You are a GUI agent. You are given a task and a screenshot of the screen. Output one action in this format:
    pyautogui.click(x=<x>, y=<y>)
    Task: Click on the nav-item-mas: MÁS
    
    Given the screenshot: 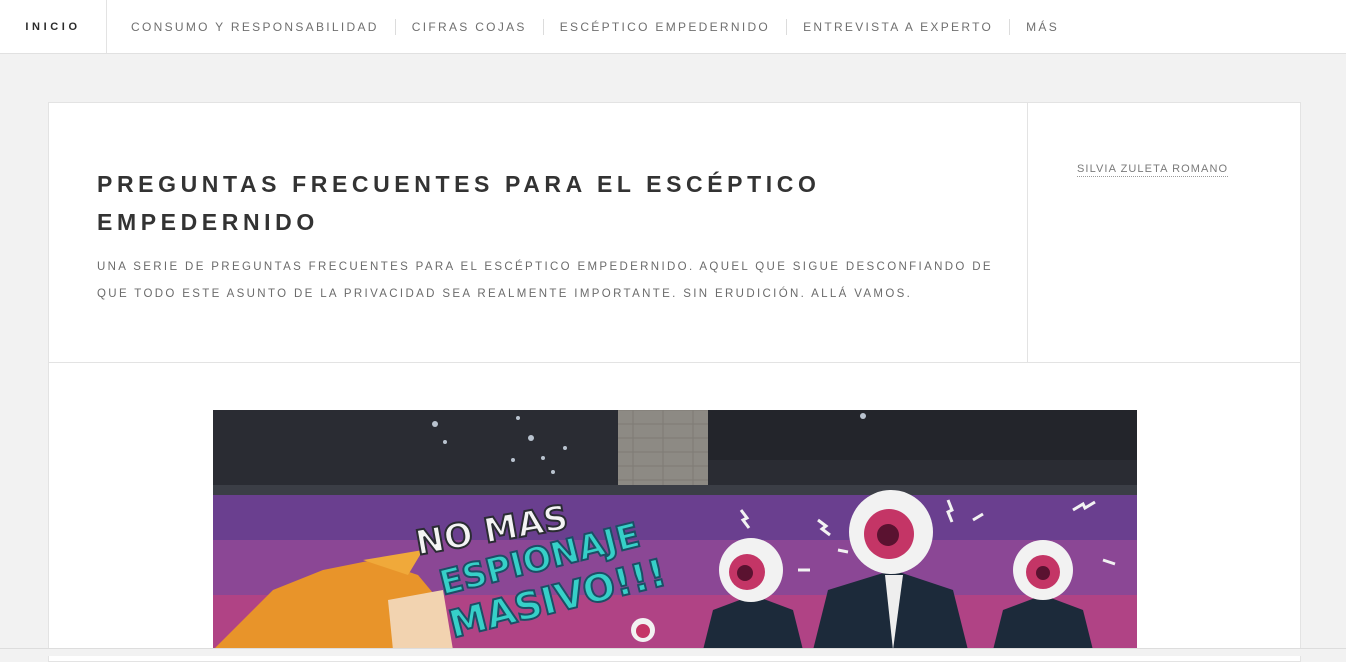 What is the action you would take?
    pyautogui.click(x=1042, y=26)
    